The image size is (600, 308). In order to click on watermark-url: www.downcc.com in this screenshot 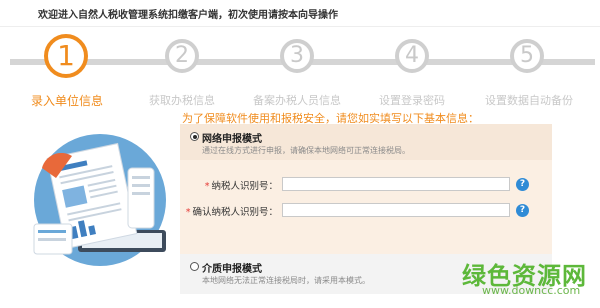, I will do `click(531, 290)`.